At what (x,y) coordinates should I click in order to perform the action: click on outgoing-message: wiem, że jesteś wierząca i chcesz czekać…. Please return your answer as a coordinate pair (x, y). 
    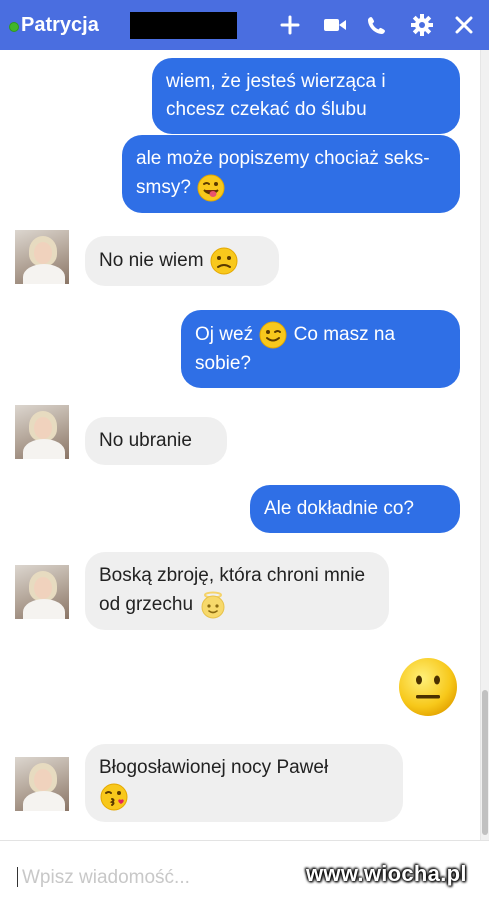
    Looking at the image, I should click on (306, 96).